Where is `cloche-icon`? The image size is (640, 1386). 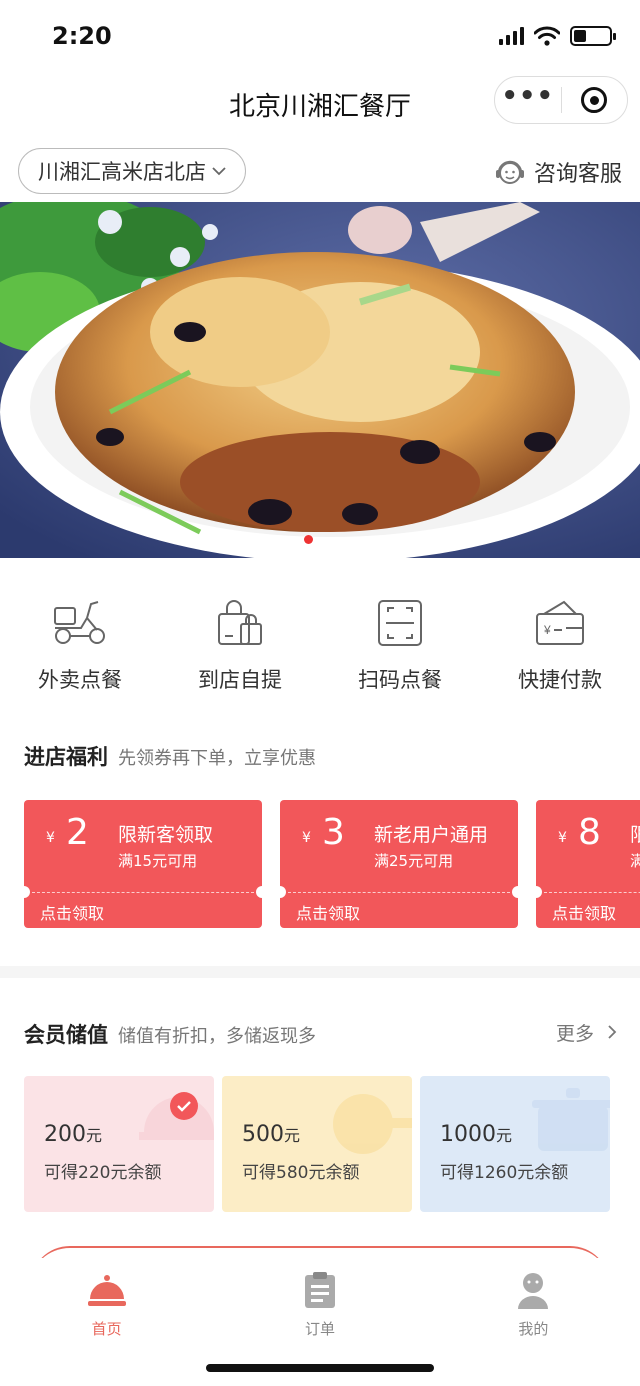
cloche-icon is located at coordinates (107, 1290).